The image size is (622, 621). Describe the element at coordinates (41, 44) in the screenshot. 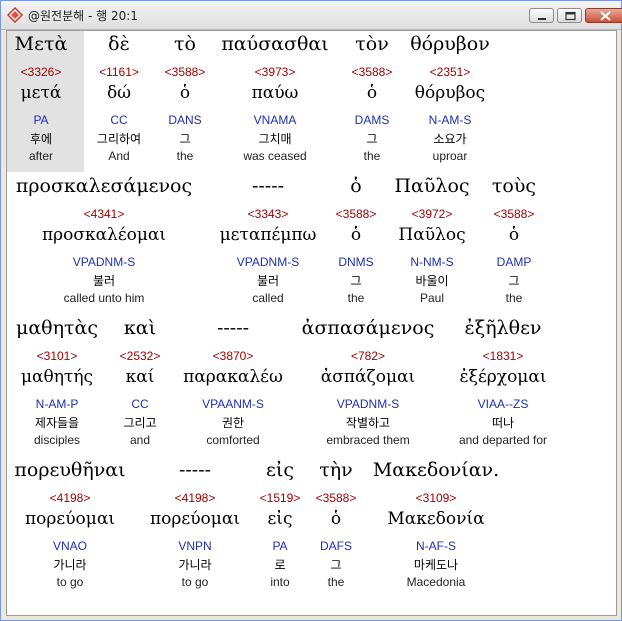

I see `greek-word: Μετὰ` at that location.